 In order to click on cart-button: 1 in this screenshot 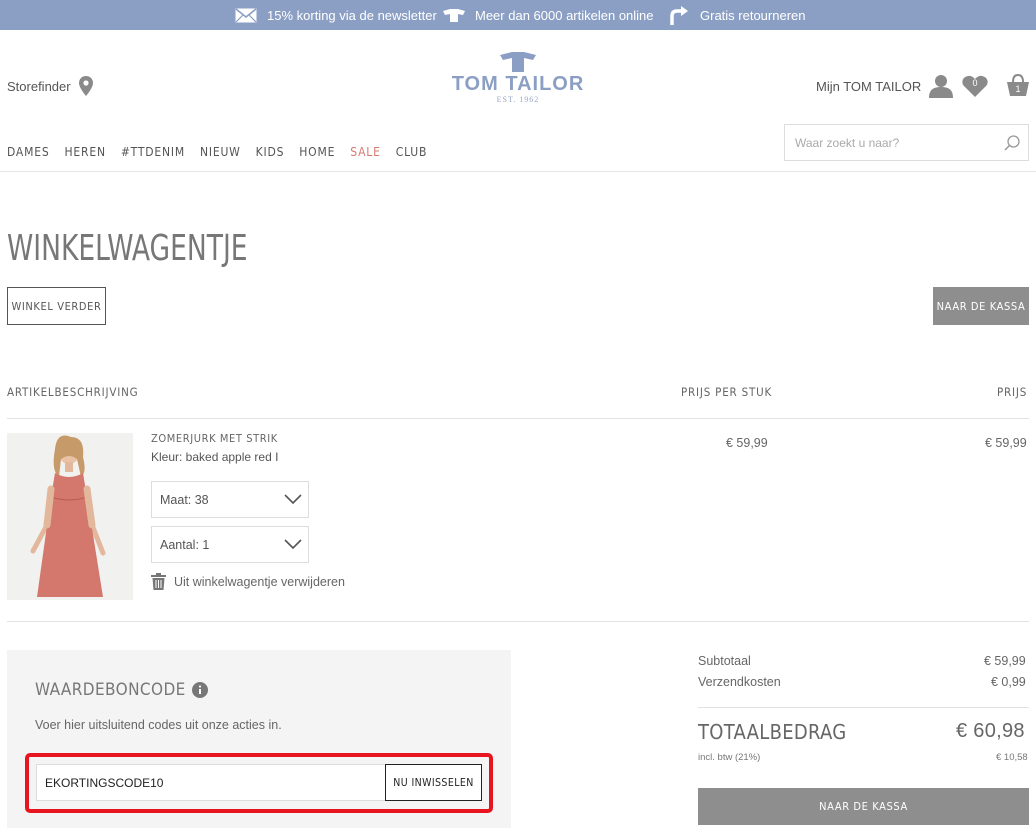, I will do `click(1018, 87)`.